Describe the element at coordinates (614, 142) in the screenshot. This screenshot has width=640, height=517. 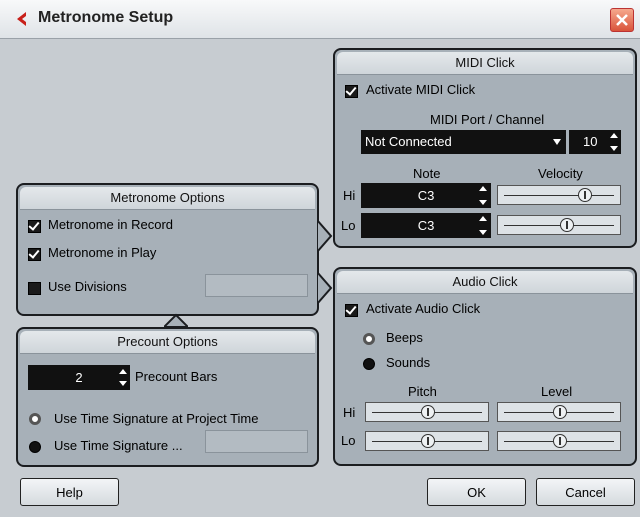
I see `midi-channel-spin-icon` at that location.